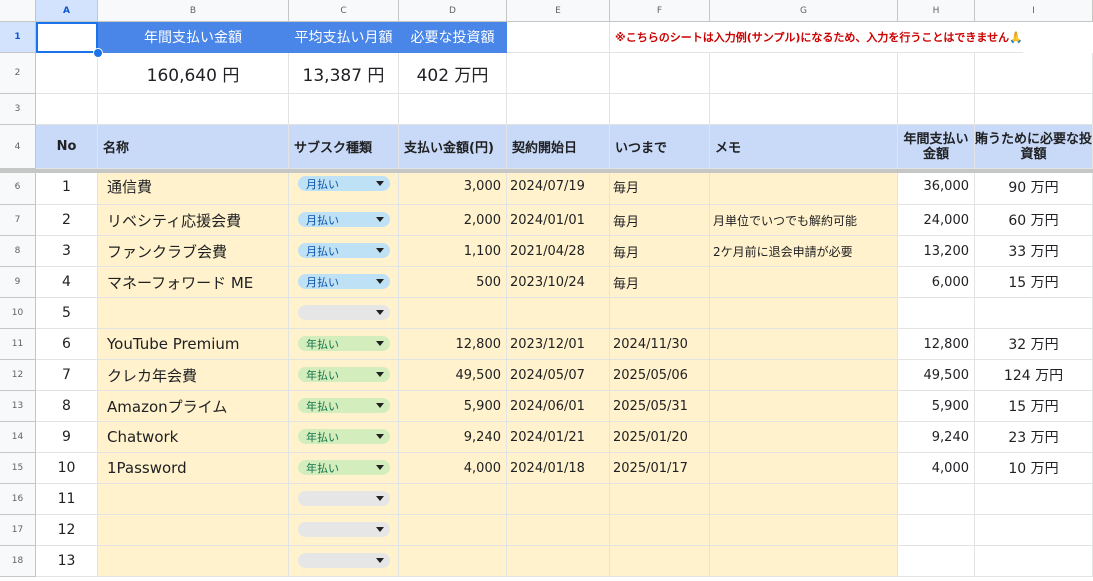  What do you see at coordinates (936, 282) in the screenshot?
I see `annual-payment: 6,000` at bounding box center [936, 282].